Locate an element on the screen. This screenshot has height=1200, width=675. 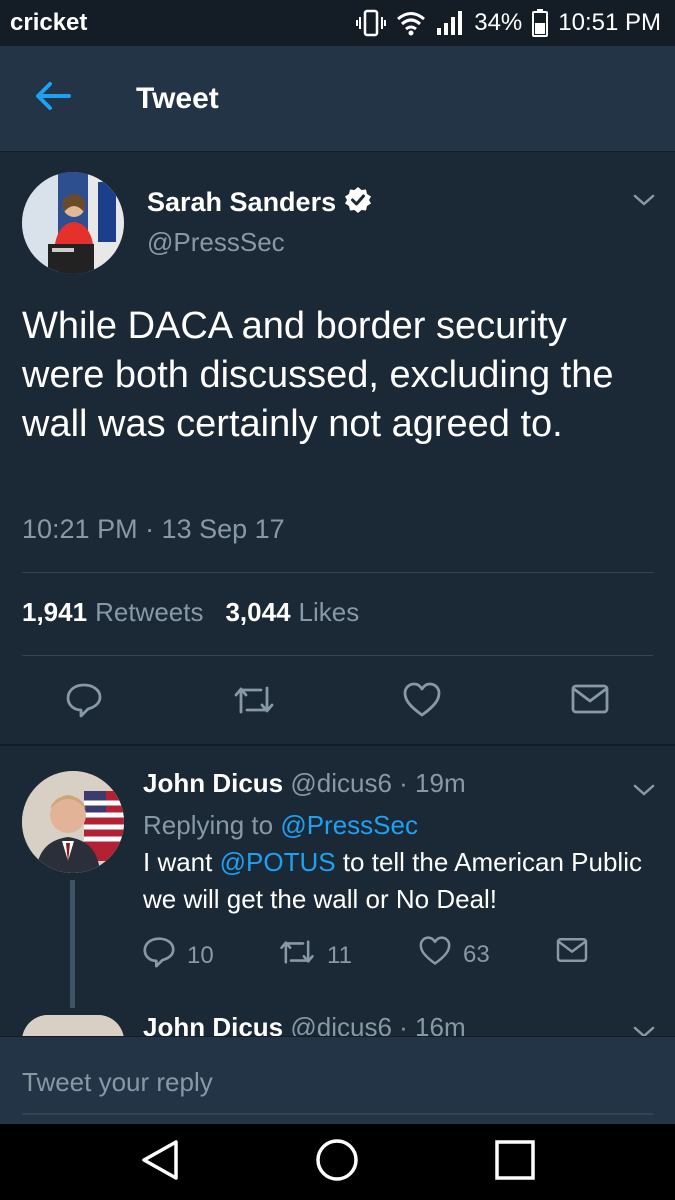
app-bar: Tweet is located at coordinates (337, 99).